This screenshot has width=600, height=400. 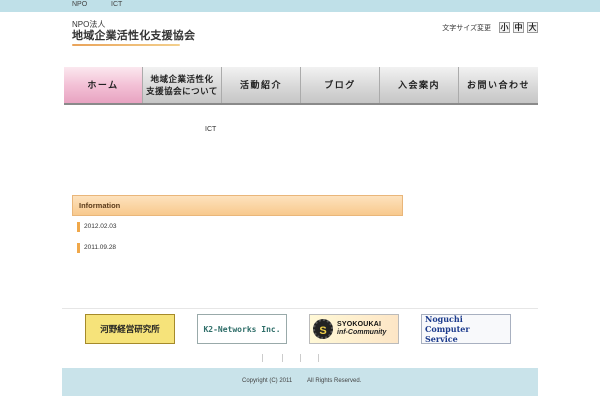 I want to click on nav-item-membership: 入会案内, so click(x=419, y=85).